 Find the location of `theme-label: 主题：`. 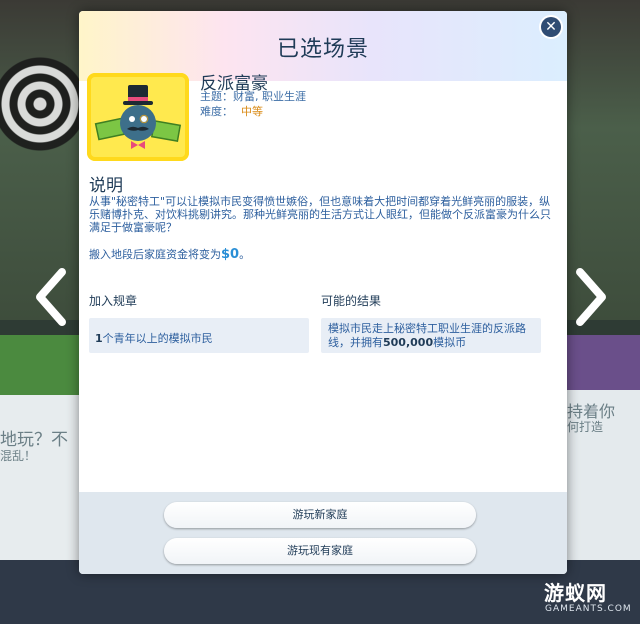

theme-label: 主题： is located at coordinates (216, 96).